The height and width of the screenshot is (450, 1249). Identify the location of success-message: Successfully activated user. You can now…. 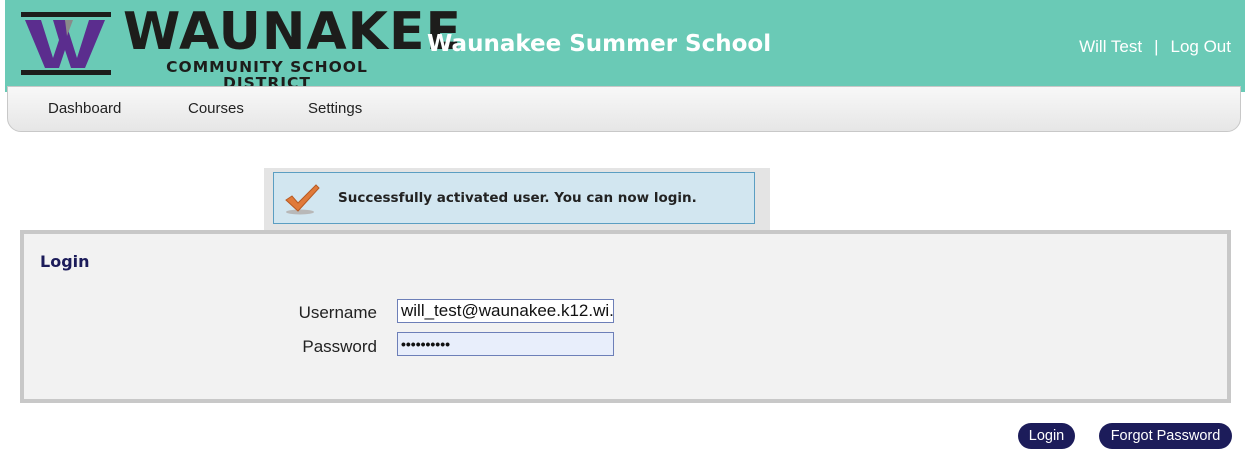
(514, 198).